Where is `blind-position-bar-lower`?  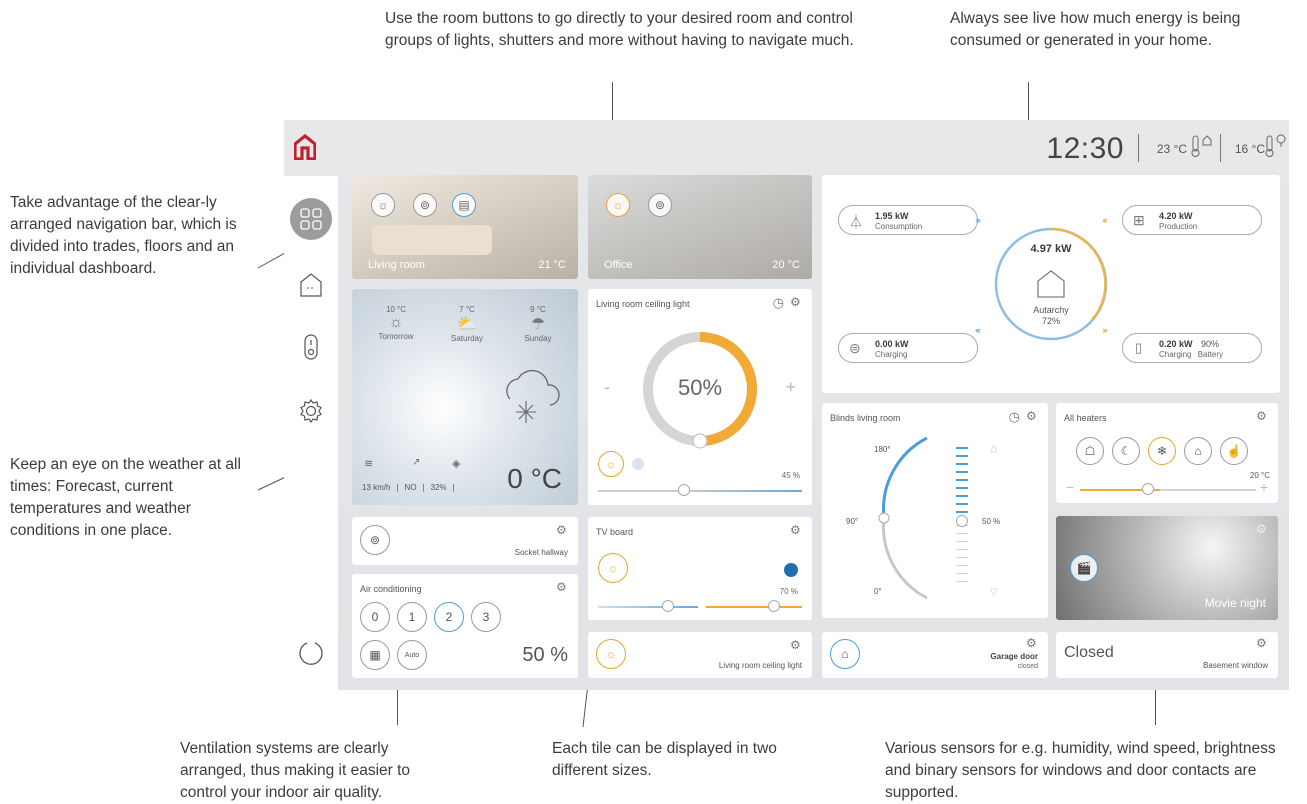 blind-position-bar-lower is located at coordinates (962, 557).